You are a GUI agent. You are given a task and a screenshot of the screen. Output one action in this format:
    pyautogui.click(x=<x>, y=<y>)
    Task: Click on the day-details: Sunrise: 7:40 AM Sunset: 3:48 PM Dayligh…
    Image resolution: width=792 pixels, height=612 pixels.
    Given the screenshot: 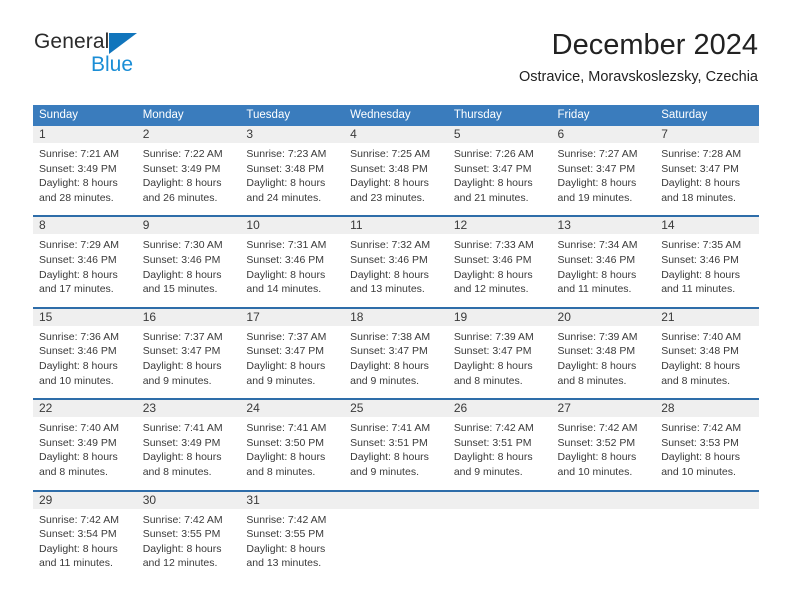 What is the action you would take?
    pyautogui.click(x=707, y=362)
    